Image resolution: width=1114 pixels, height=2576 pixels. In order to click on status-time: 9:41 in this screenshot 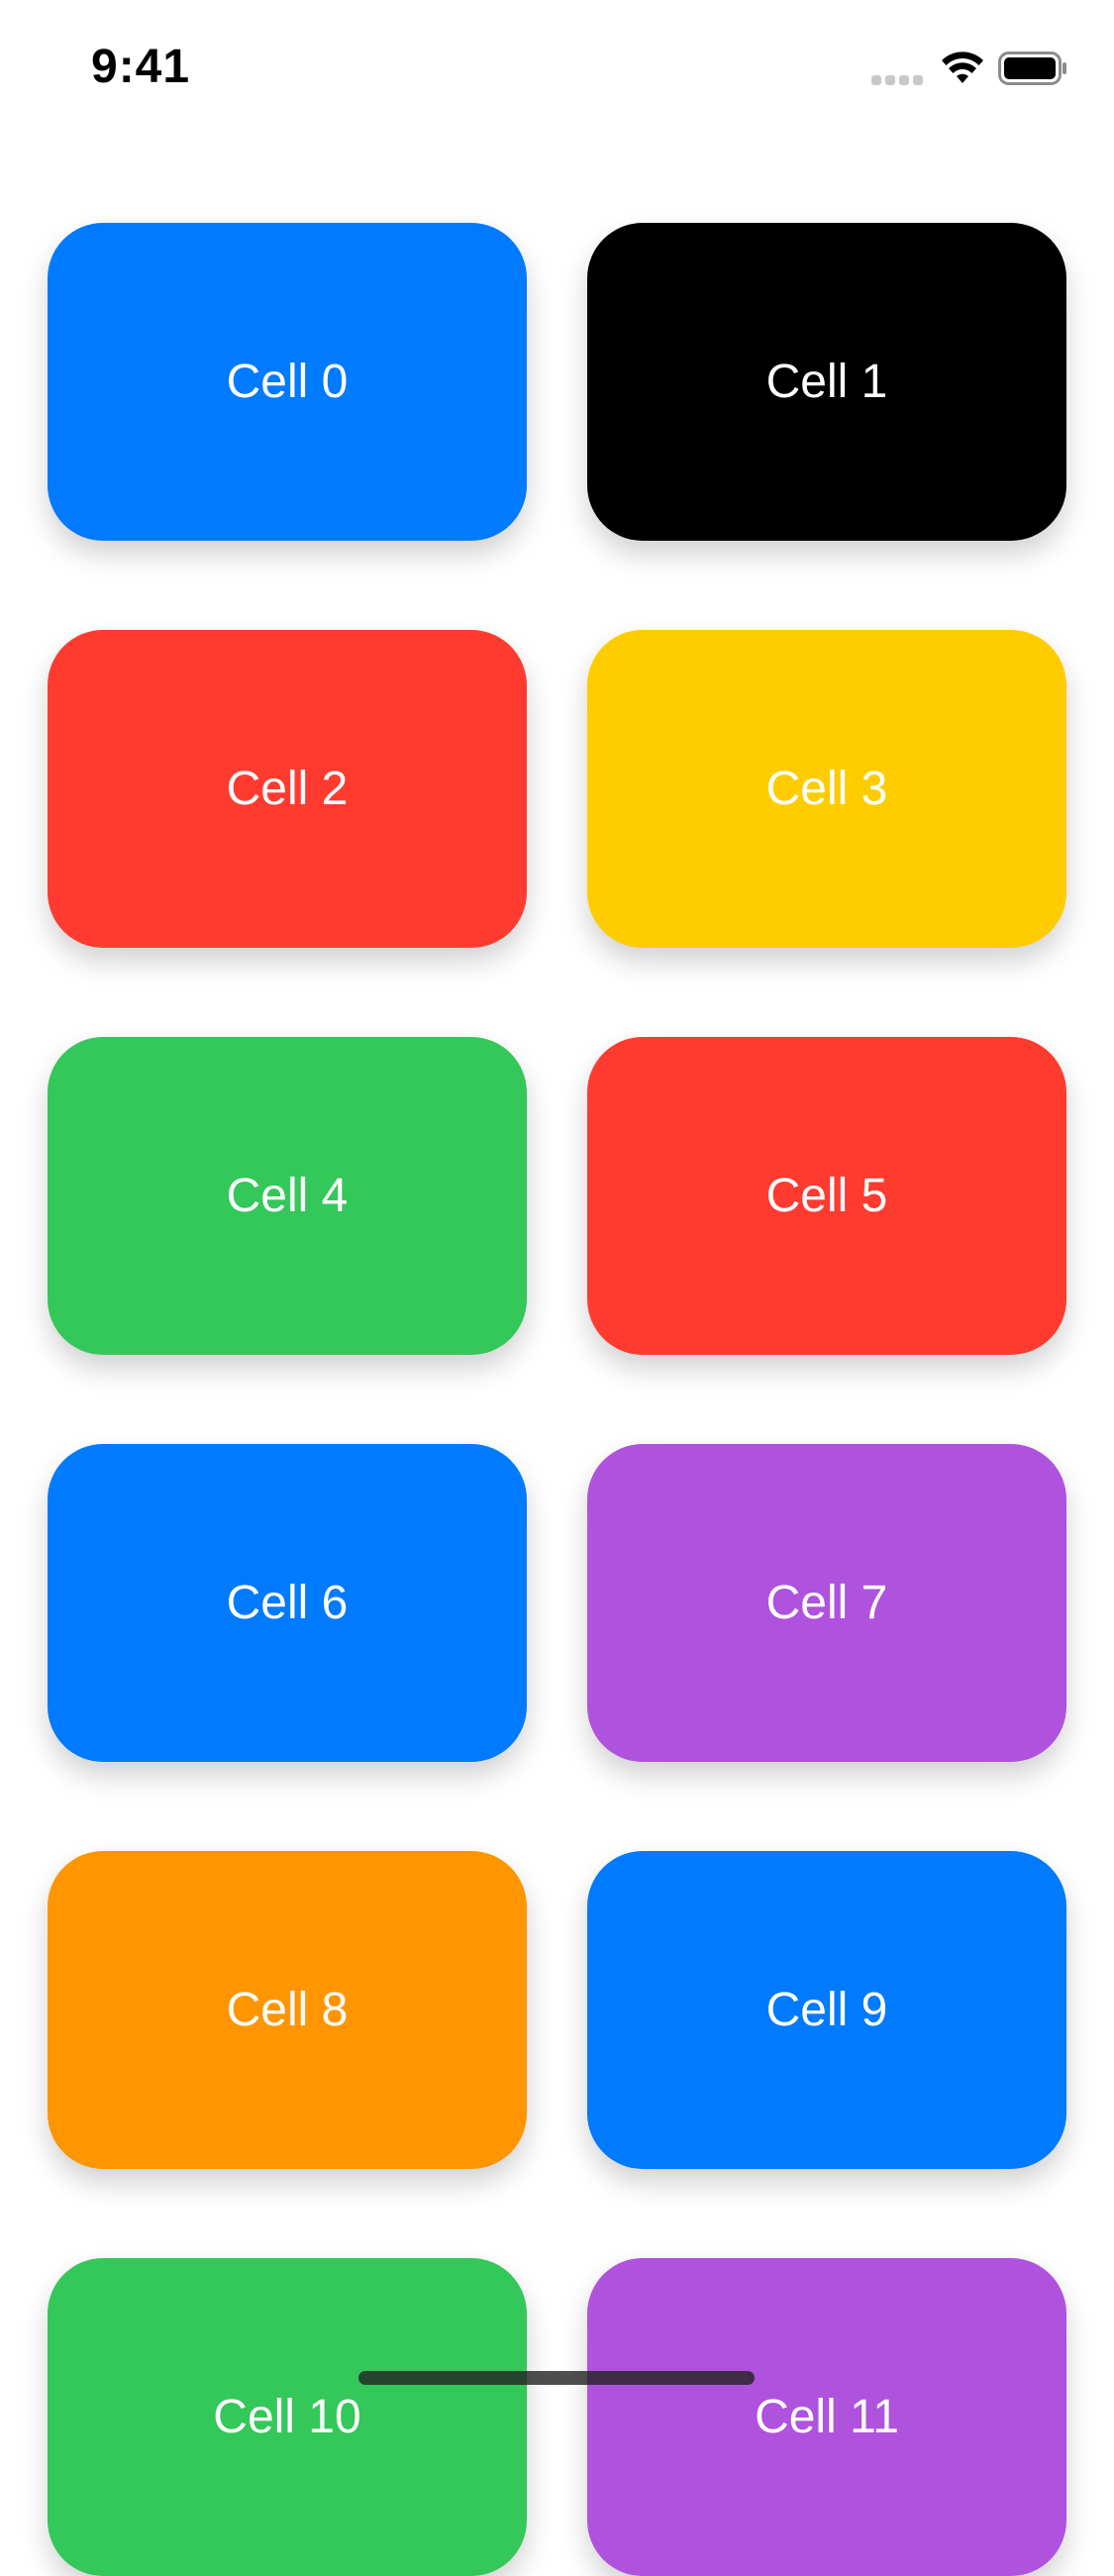, I will do `click(141, 67)`.